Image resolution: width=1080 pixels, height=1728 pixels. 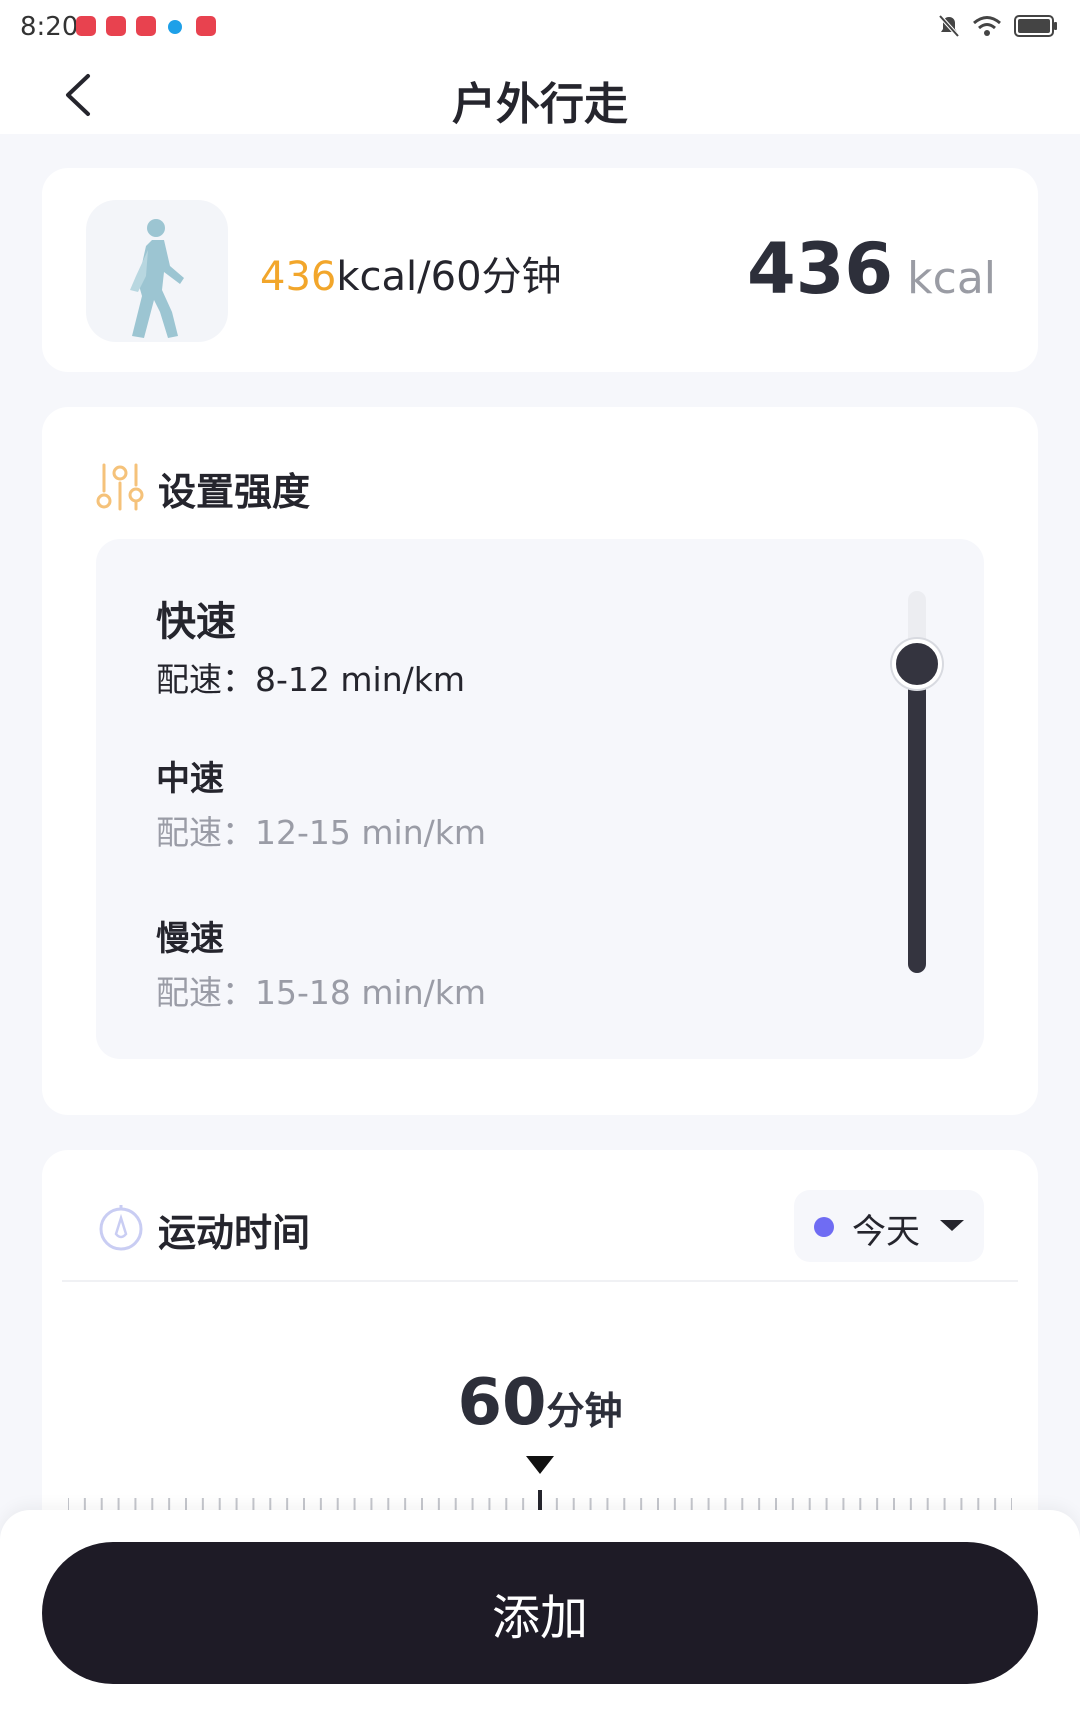 I want to click on calorie-total-value: 436, so click(x=820, y=269).